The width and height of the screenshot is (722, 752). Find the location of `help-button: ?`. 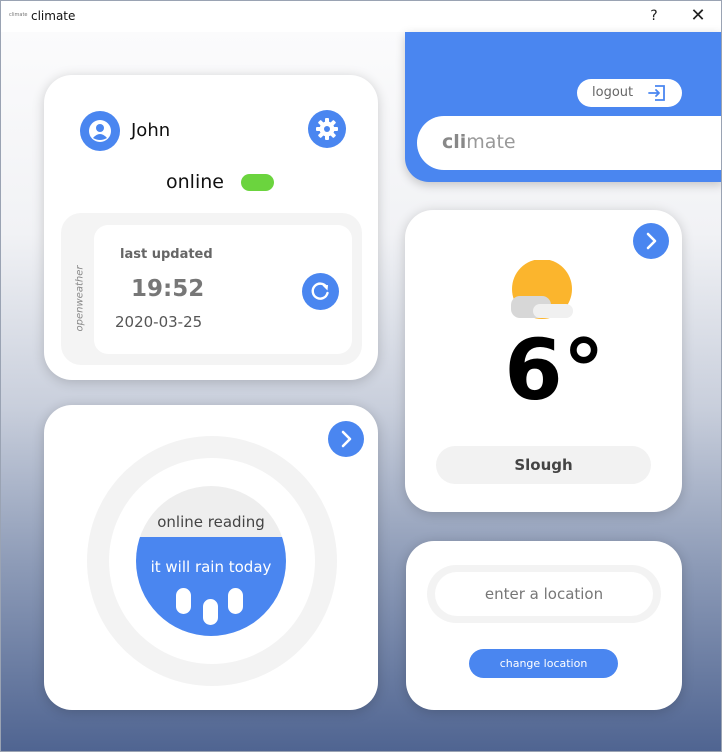

help-button: ? is located at coordinates (654, 16).